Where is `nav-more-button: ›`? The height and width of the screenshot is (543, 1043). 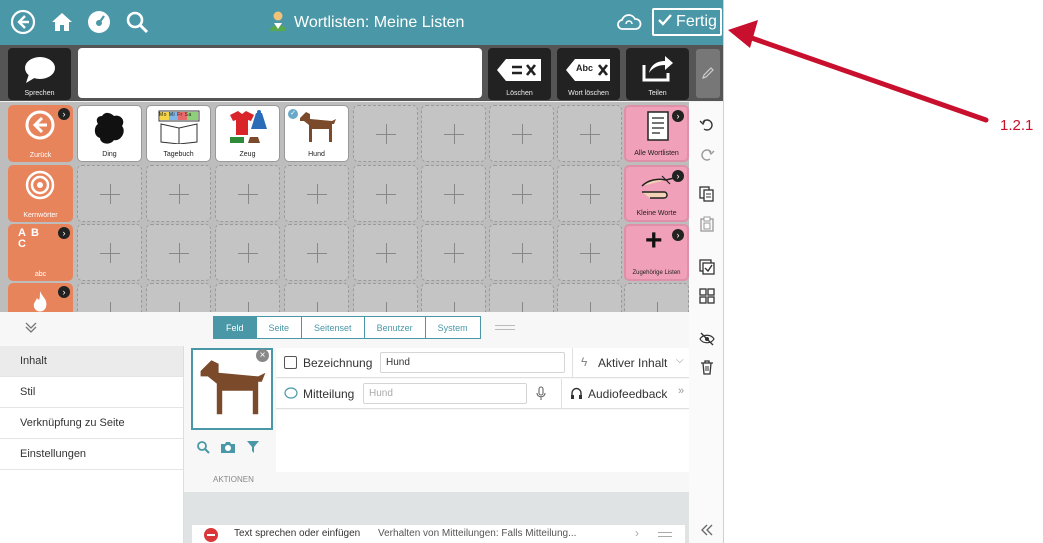
nav-more-button: › is located at coordinates (40, 297).